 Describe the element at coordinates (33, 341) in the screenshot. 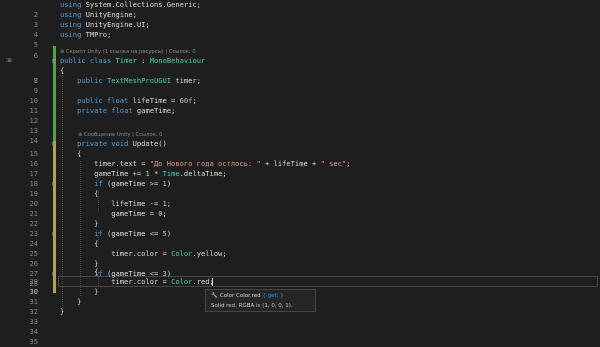

I see `line-number: 35` at that location.